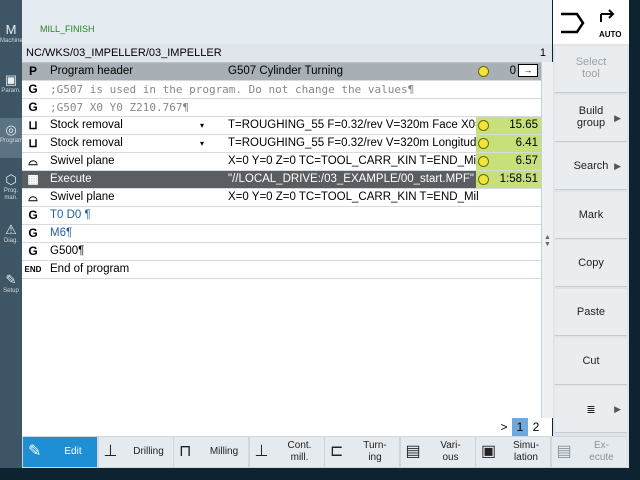 This screenshot has height=480, width=640. What do you see at coordinates (60, 452) in the screenshot?
I see `softkey-bottom-0: ✎ Edit` at bounding box center [60, 452].